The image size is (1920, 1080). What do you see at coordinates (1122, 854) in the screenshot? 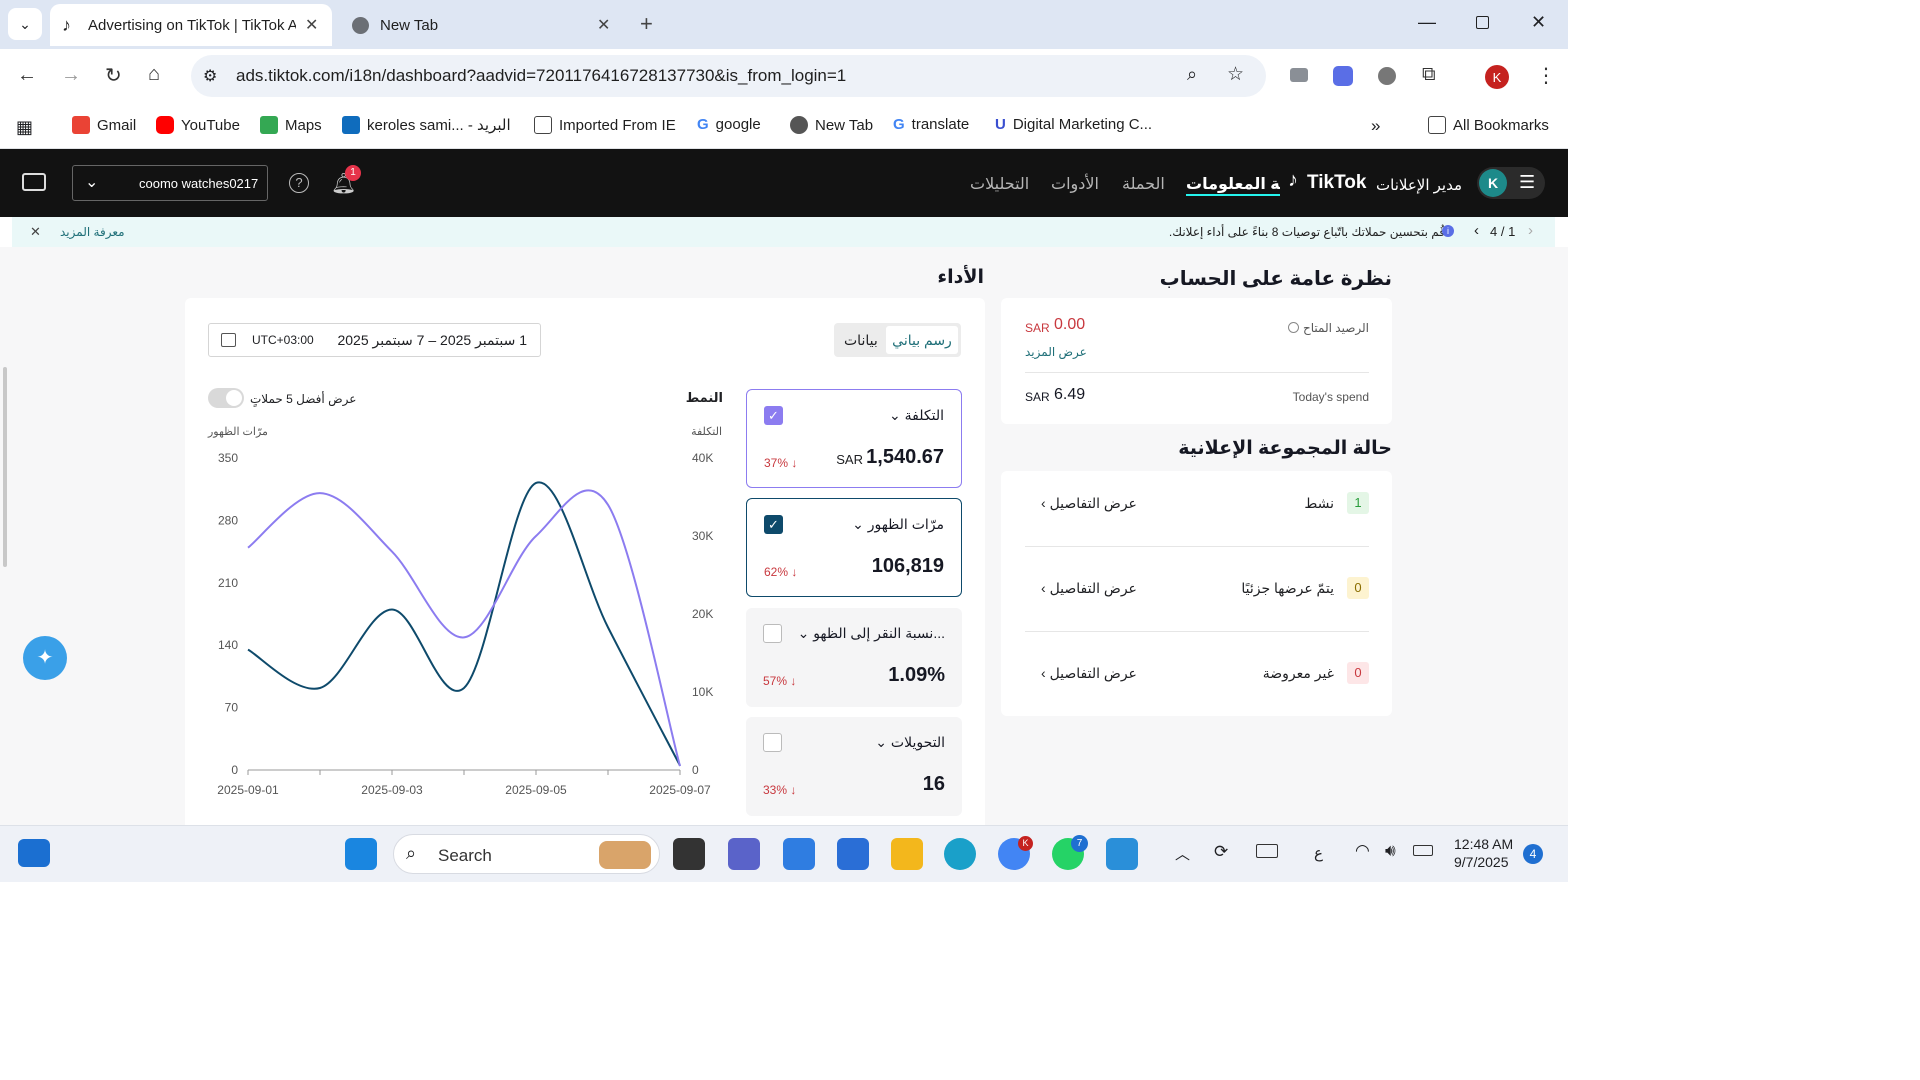
I see `photos-icon` at bounding box center [1122, 854].